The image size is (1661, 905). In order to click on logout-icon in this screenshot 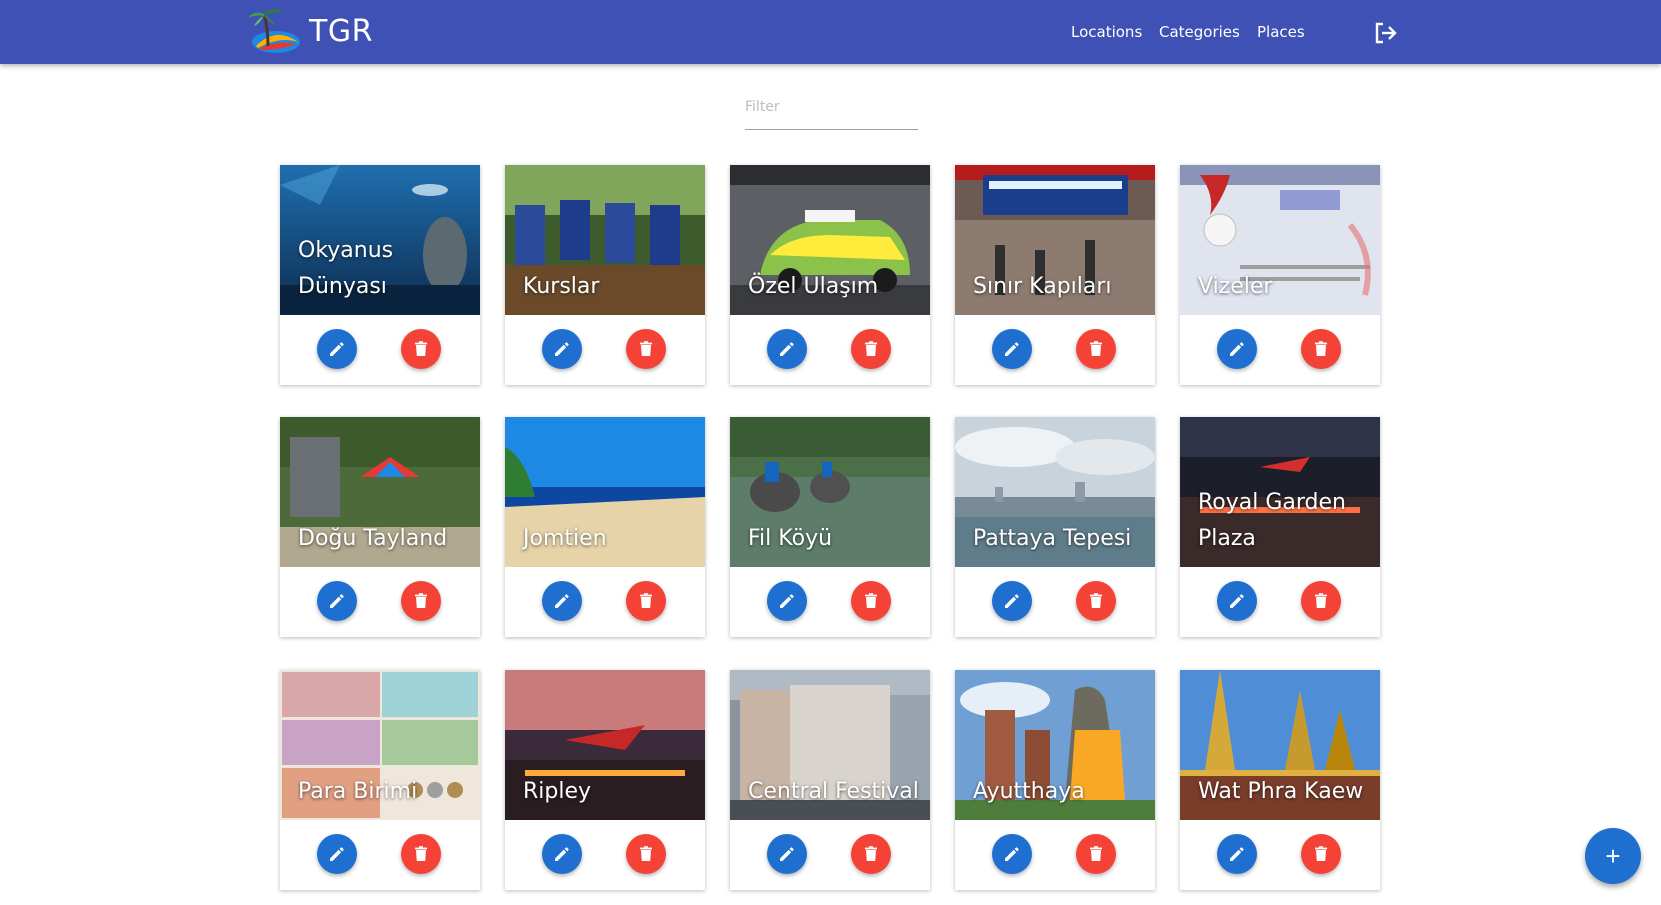, I will do `click(1386, 33)`.